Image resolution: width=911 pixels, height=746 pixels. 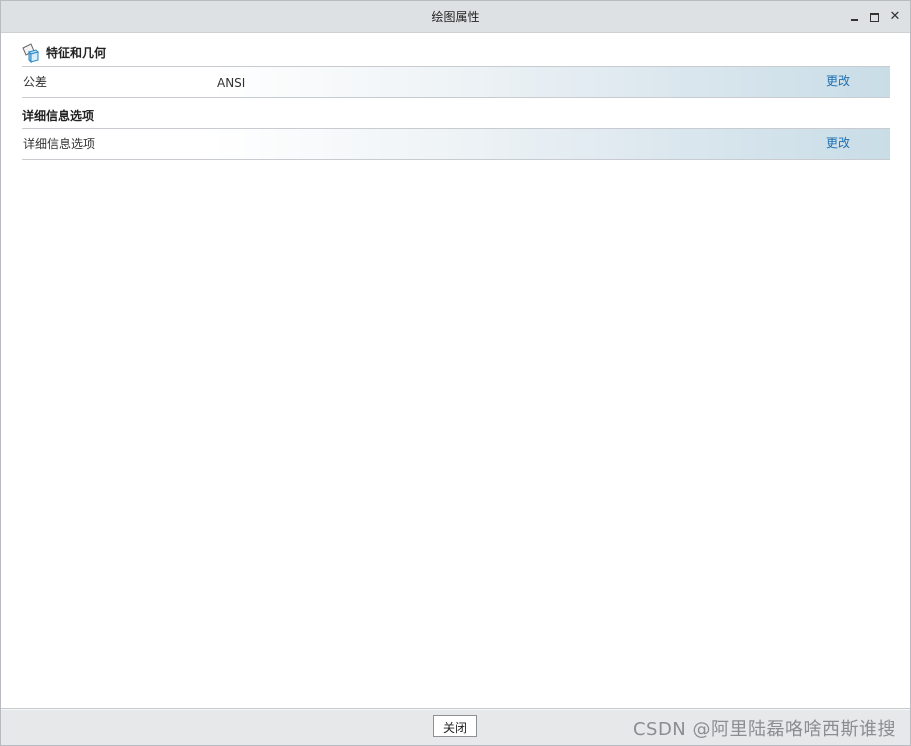 What do you see at coordinates (58, 115) in the screenshot?
I see `section-title-detail-options: 详细信息选项` at bounding box center [58, 115].